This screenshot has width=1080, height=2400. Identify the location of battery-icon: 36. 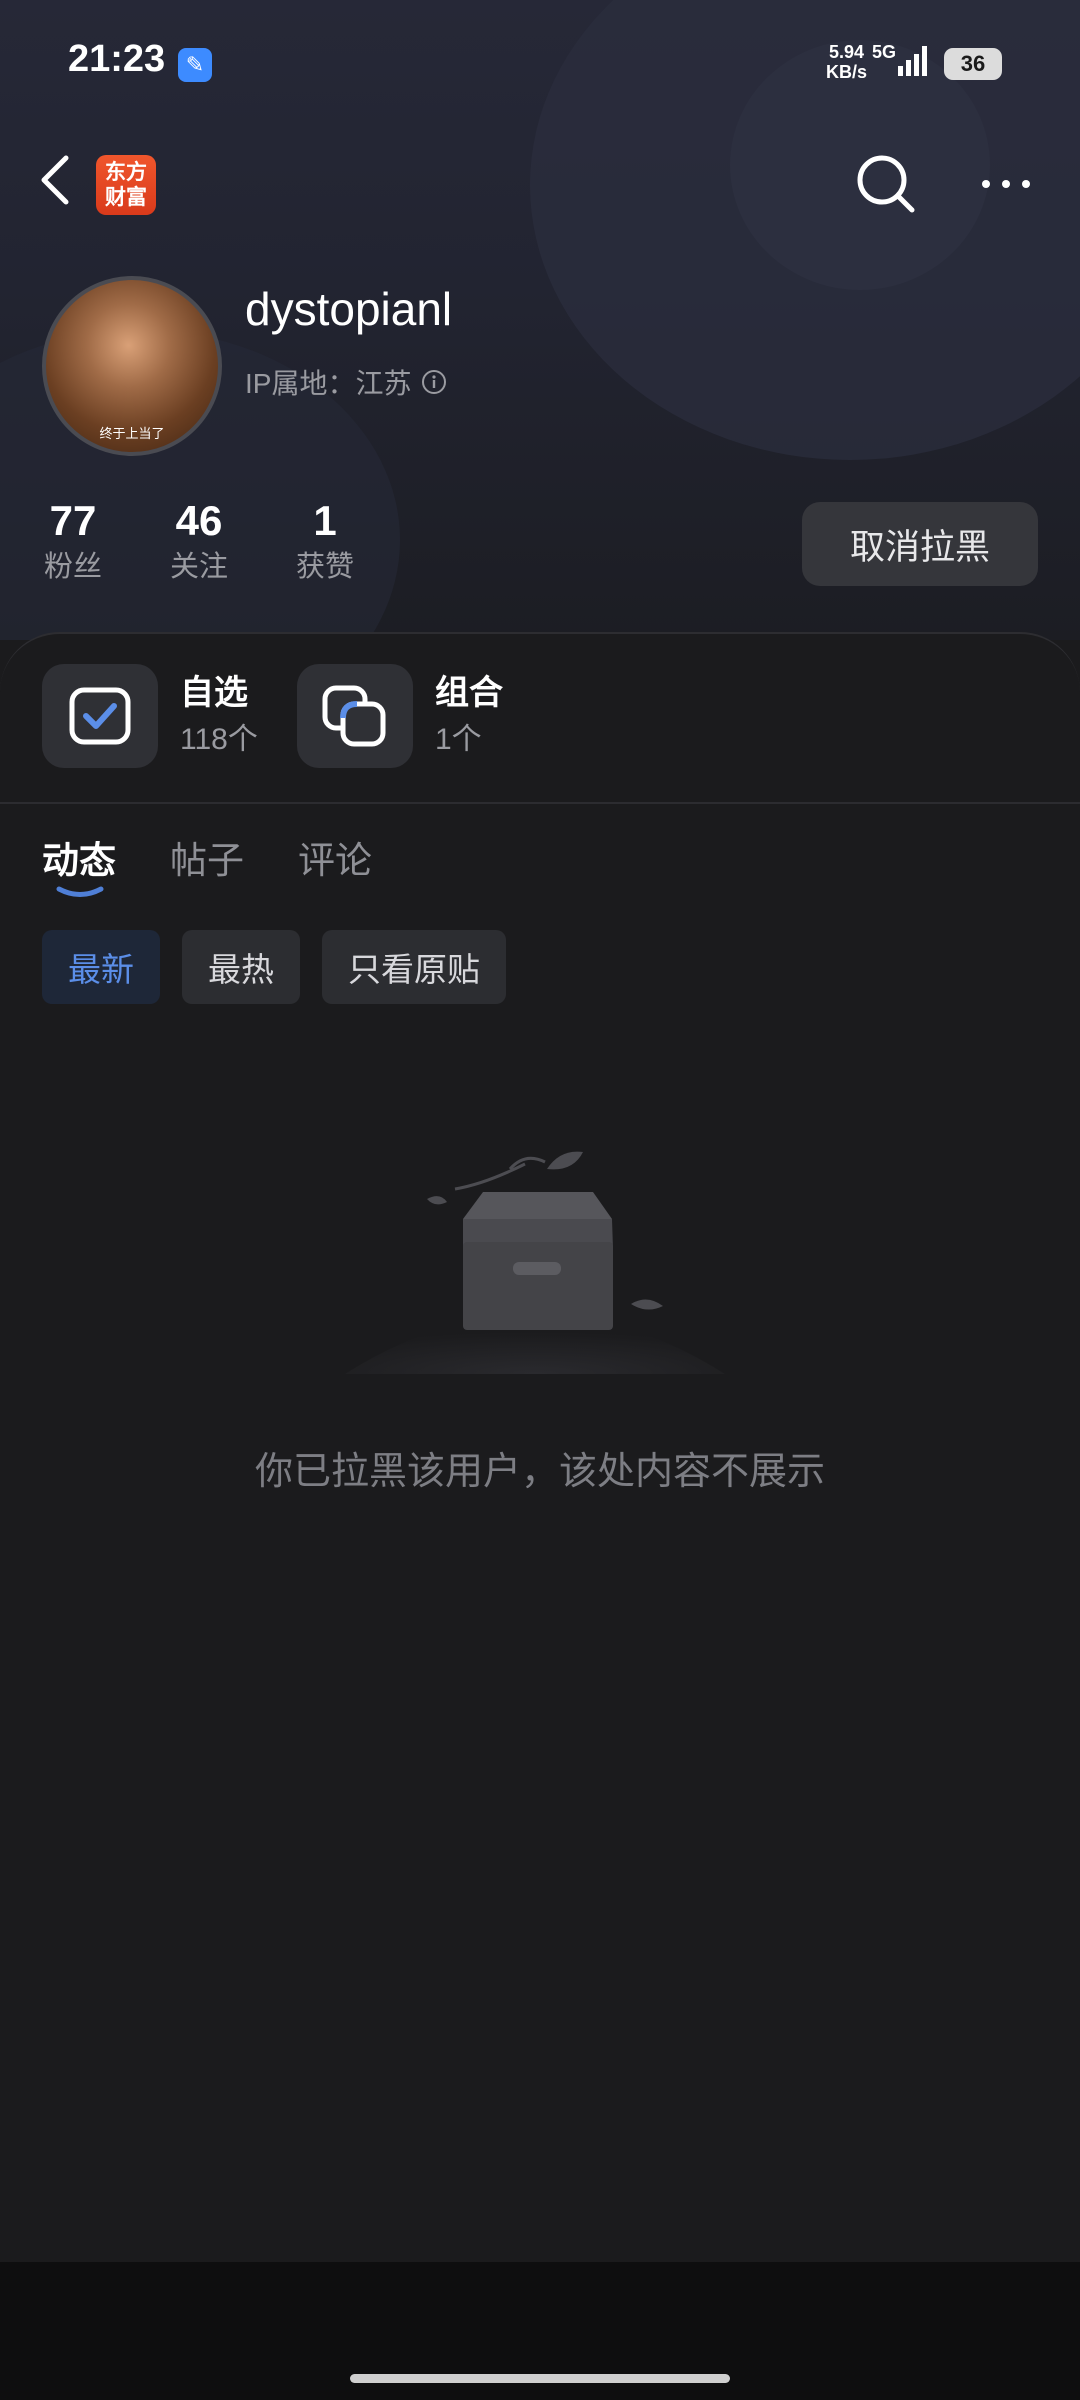
(973, 64).